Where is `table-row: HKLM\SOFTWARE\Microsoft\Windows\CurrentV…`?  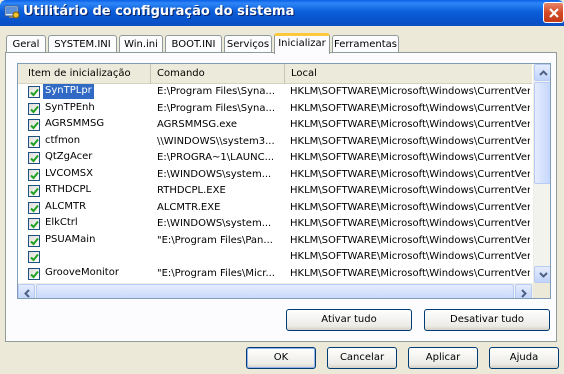
table-row: HKLM\SOFTWARE\Microsoft\Windows\CurrentV… is located at coordinates (275, 257).